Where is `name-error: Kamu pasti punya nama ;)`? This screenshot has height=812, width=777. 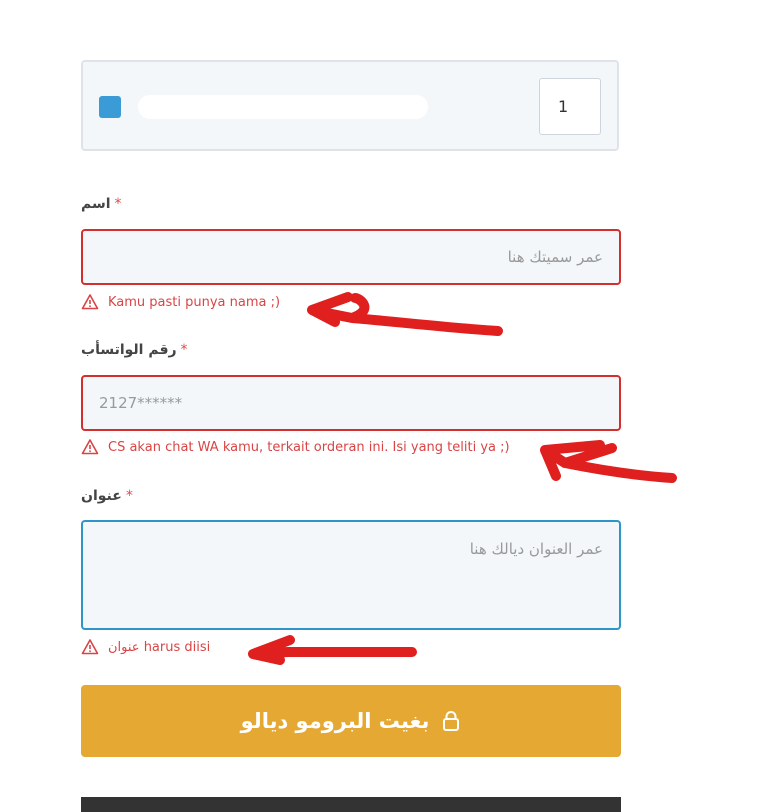 name-error: Kamu pasti punya nama ;) is located at coordinates (180, 302).